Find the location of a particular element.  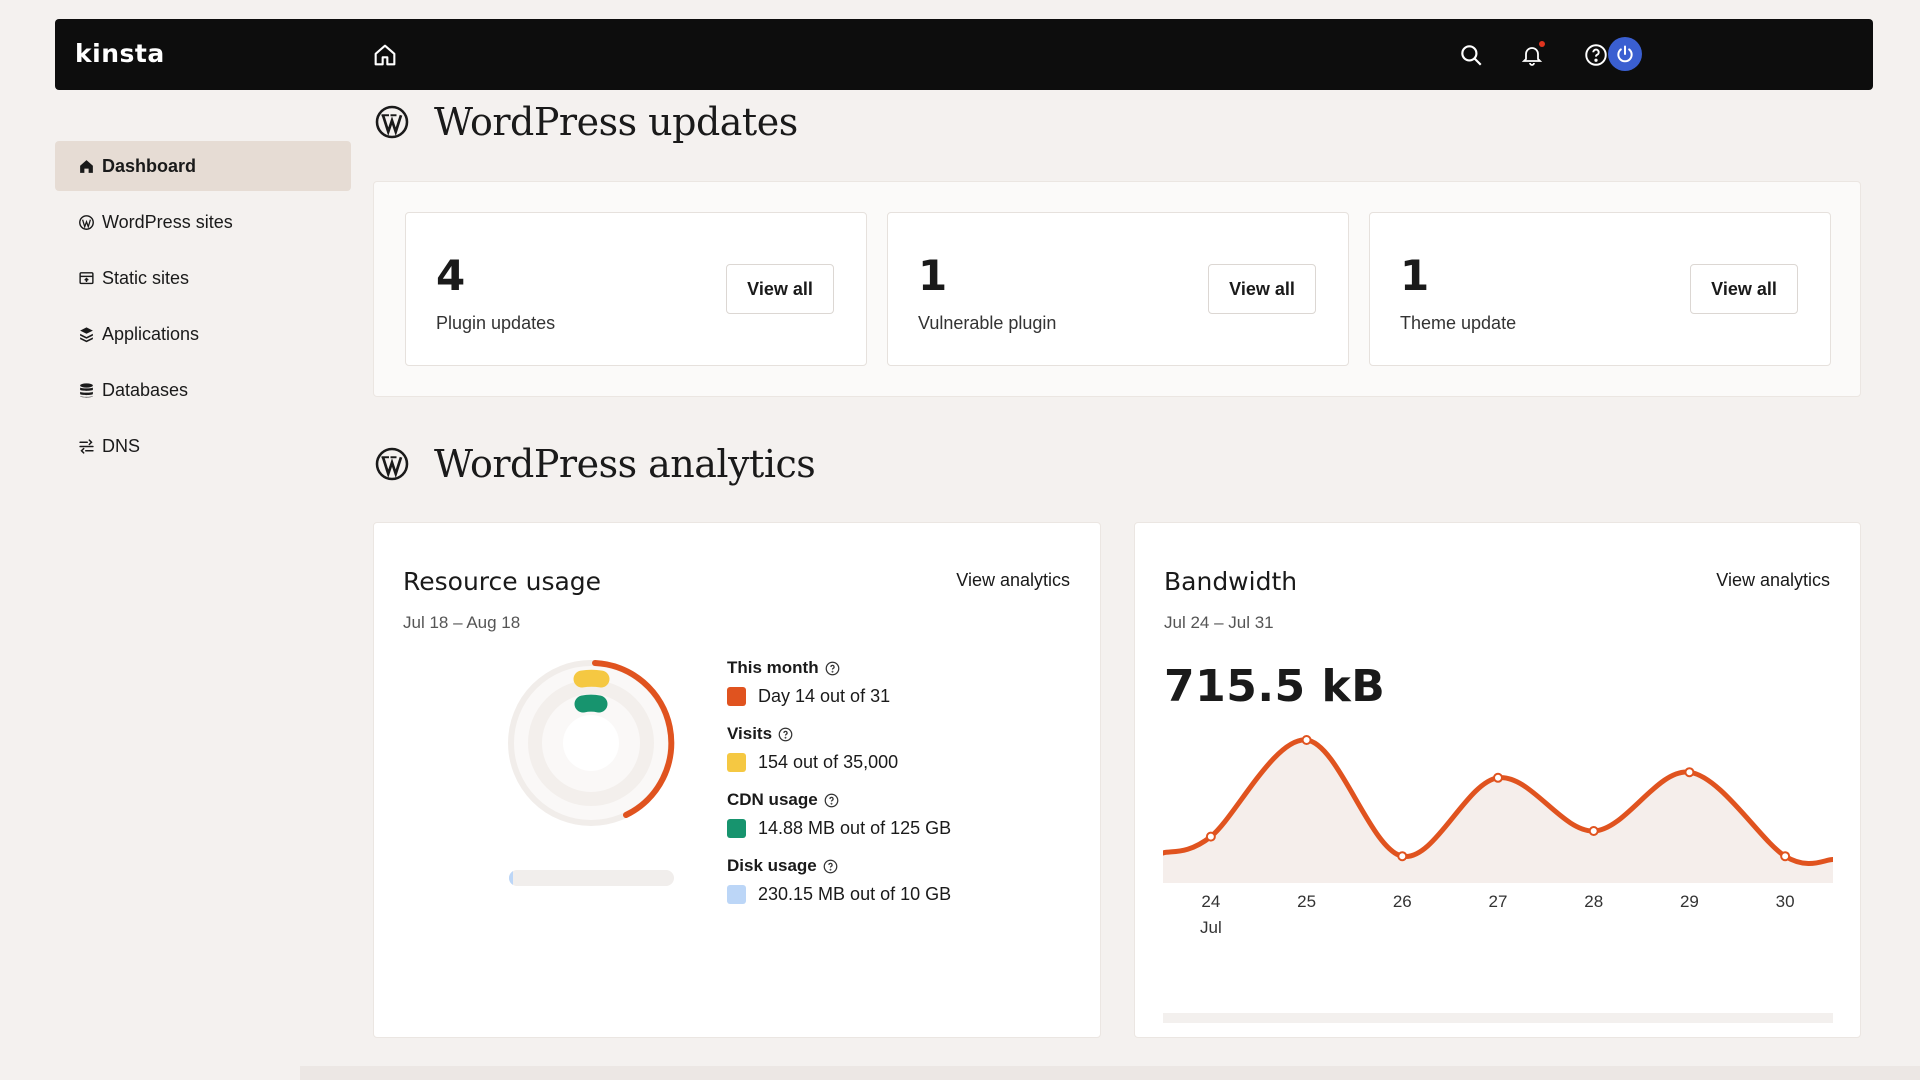

date-range: Jul 18 – Aug 18 is located at coordinates (462, 622).